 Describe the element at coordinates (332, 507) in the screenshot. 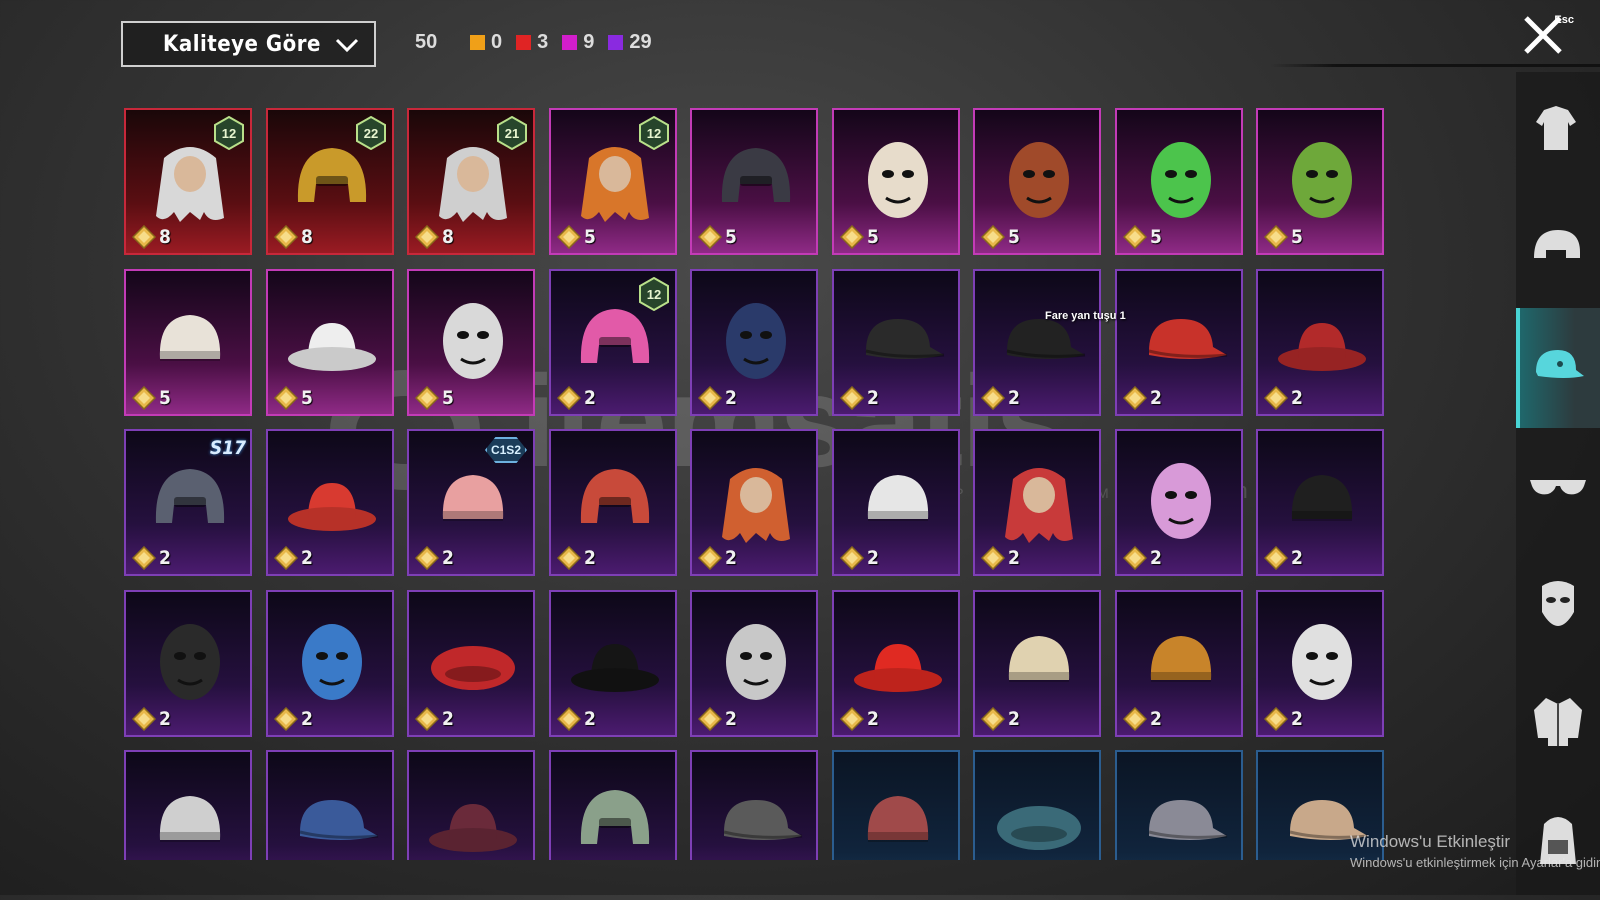

I see `red-fez-icon` at that location.